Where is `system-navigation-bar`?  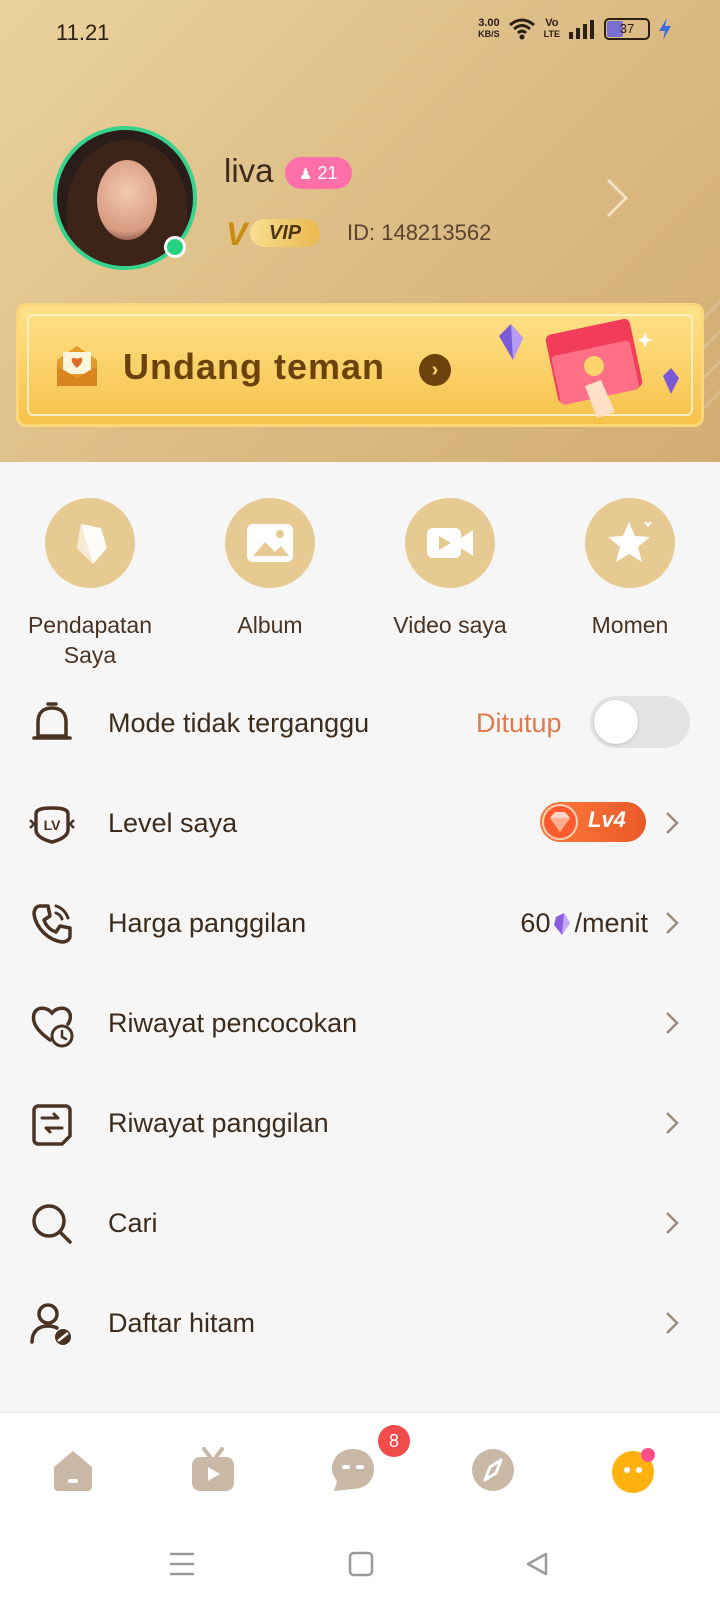
system-navigation-bar is located at coordinates (360, 1568).